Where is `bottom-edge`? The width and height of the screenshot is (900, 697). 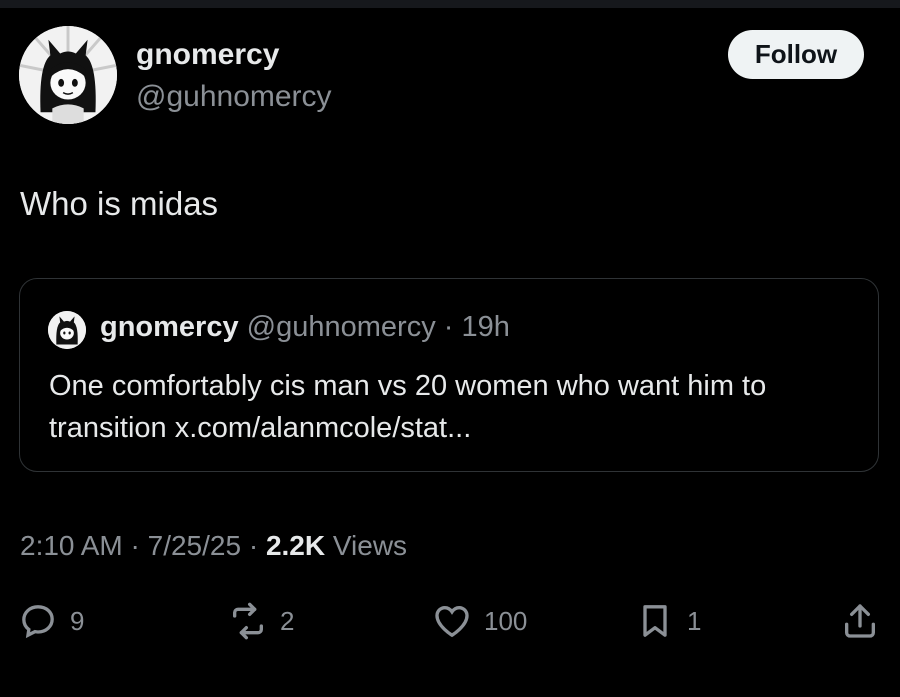
bottom-edge is located at coordinates (450, 691).